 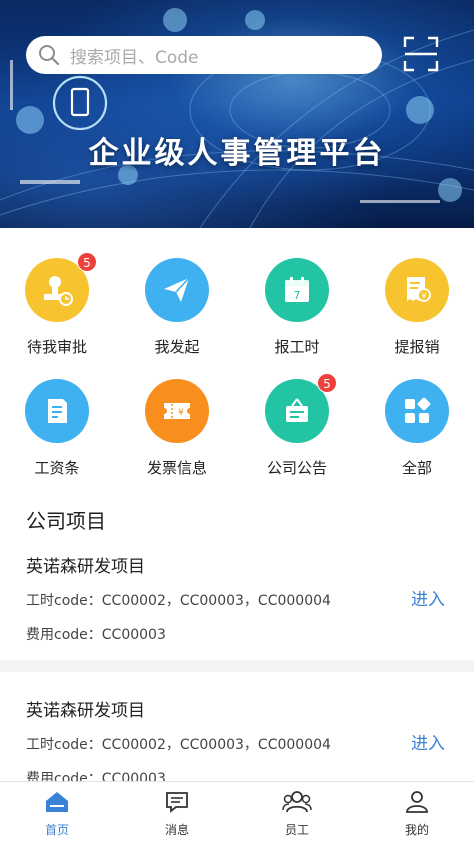 I want to click on grid-icon, so click(x=418, y=410).